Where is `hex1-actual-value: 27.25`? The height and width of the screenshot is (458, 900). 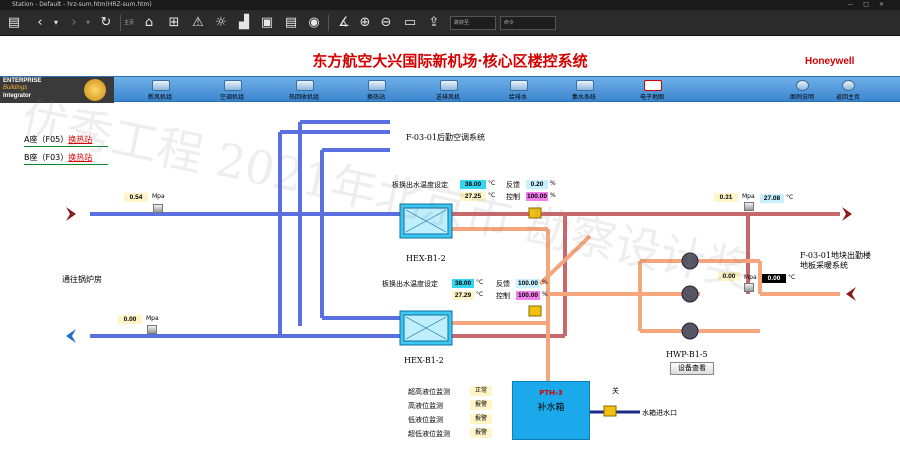 hex1-actual-value: 27.25 is located at coordinates (473, 196).